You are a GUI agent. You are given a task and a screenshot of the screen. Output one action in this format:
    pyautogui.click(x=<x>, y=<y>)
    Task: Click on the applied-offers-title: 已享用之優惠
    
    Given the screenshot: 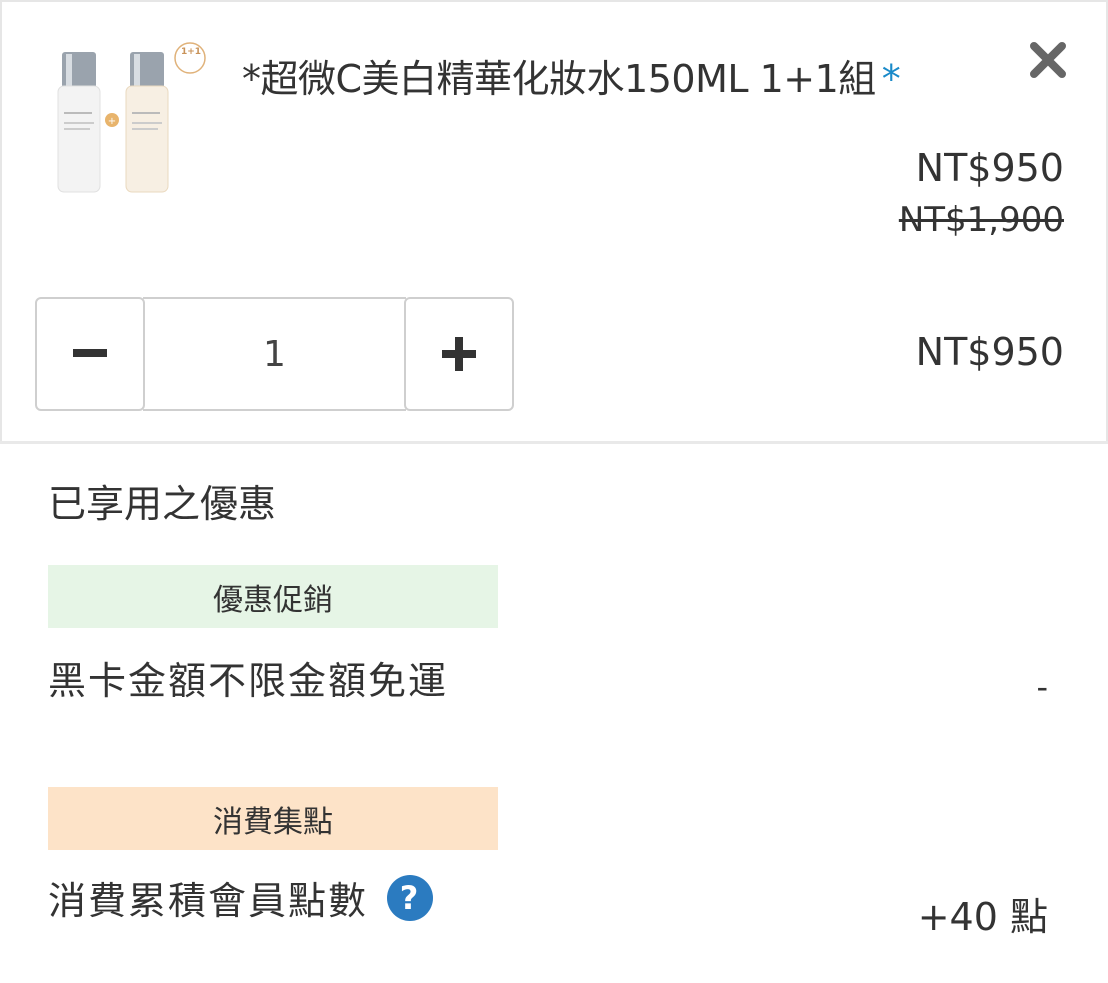 What is the action you would take?
    pyautogui.click(x=162, y=504)
    